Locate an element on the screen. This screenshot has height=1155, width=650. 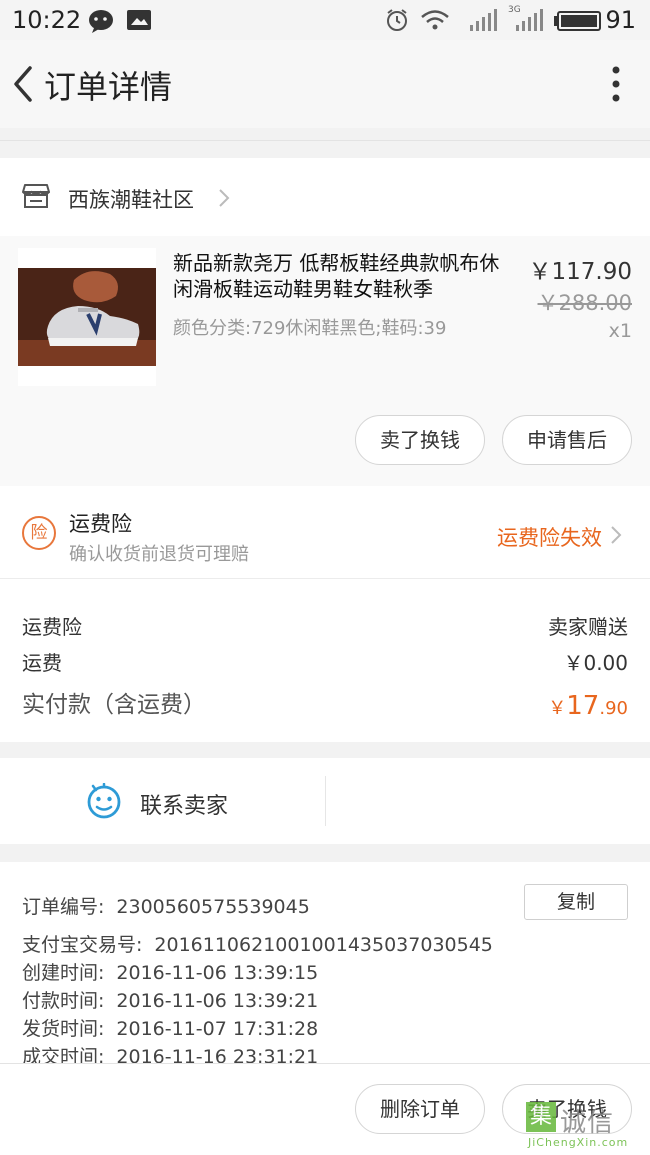
battery-icon is located at coordinates (577, 21).